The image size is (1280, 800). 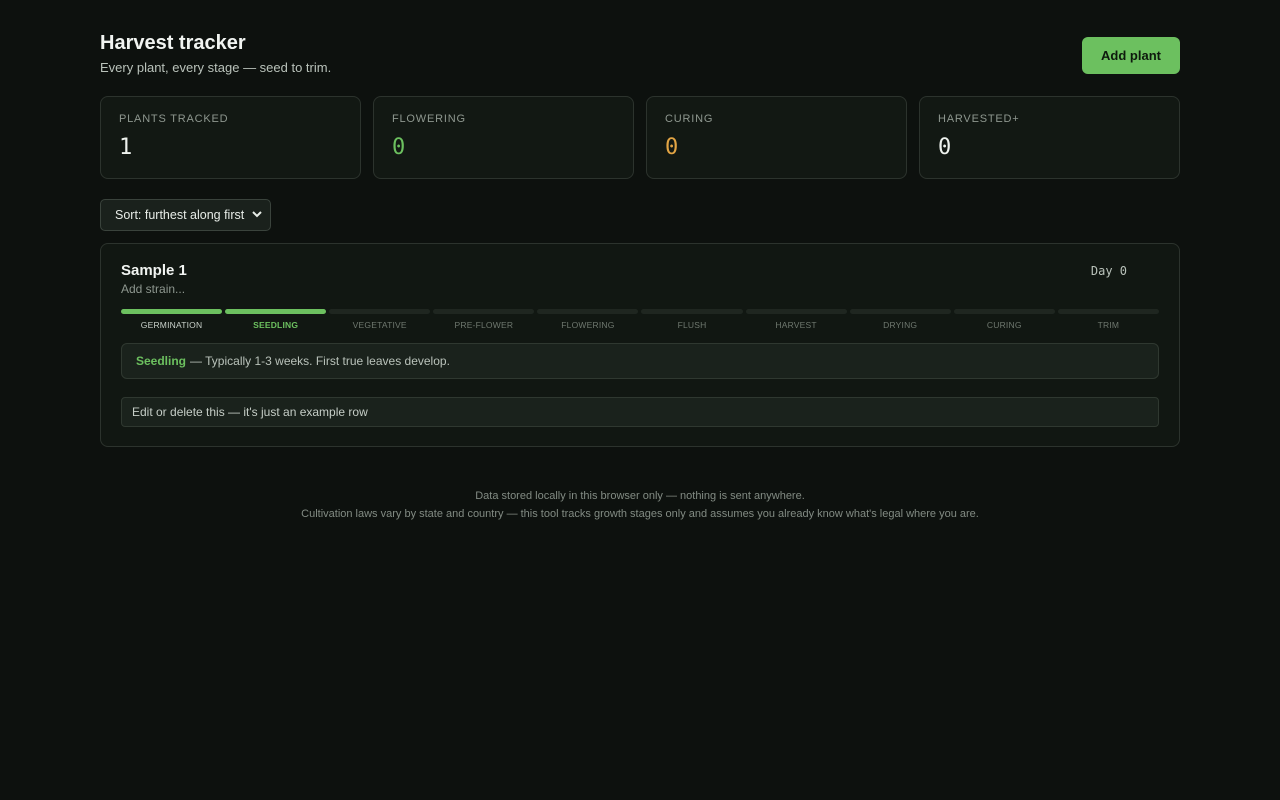 I want to click on stage-label: FLOWERING, so click(x=588, y=325).